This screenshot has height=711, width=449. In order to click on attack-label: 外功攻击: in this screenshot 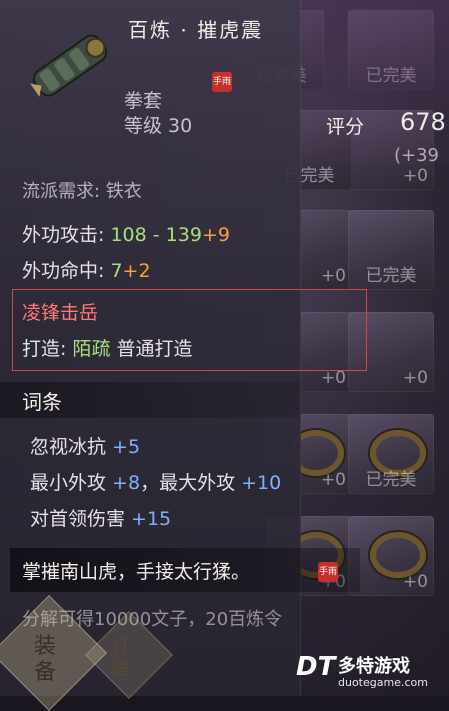, I will do `click(66, 235)`.